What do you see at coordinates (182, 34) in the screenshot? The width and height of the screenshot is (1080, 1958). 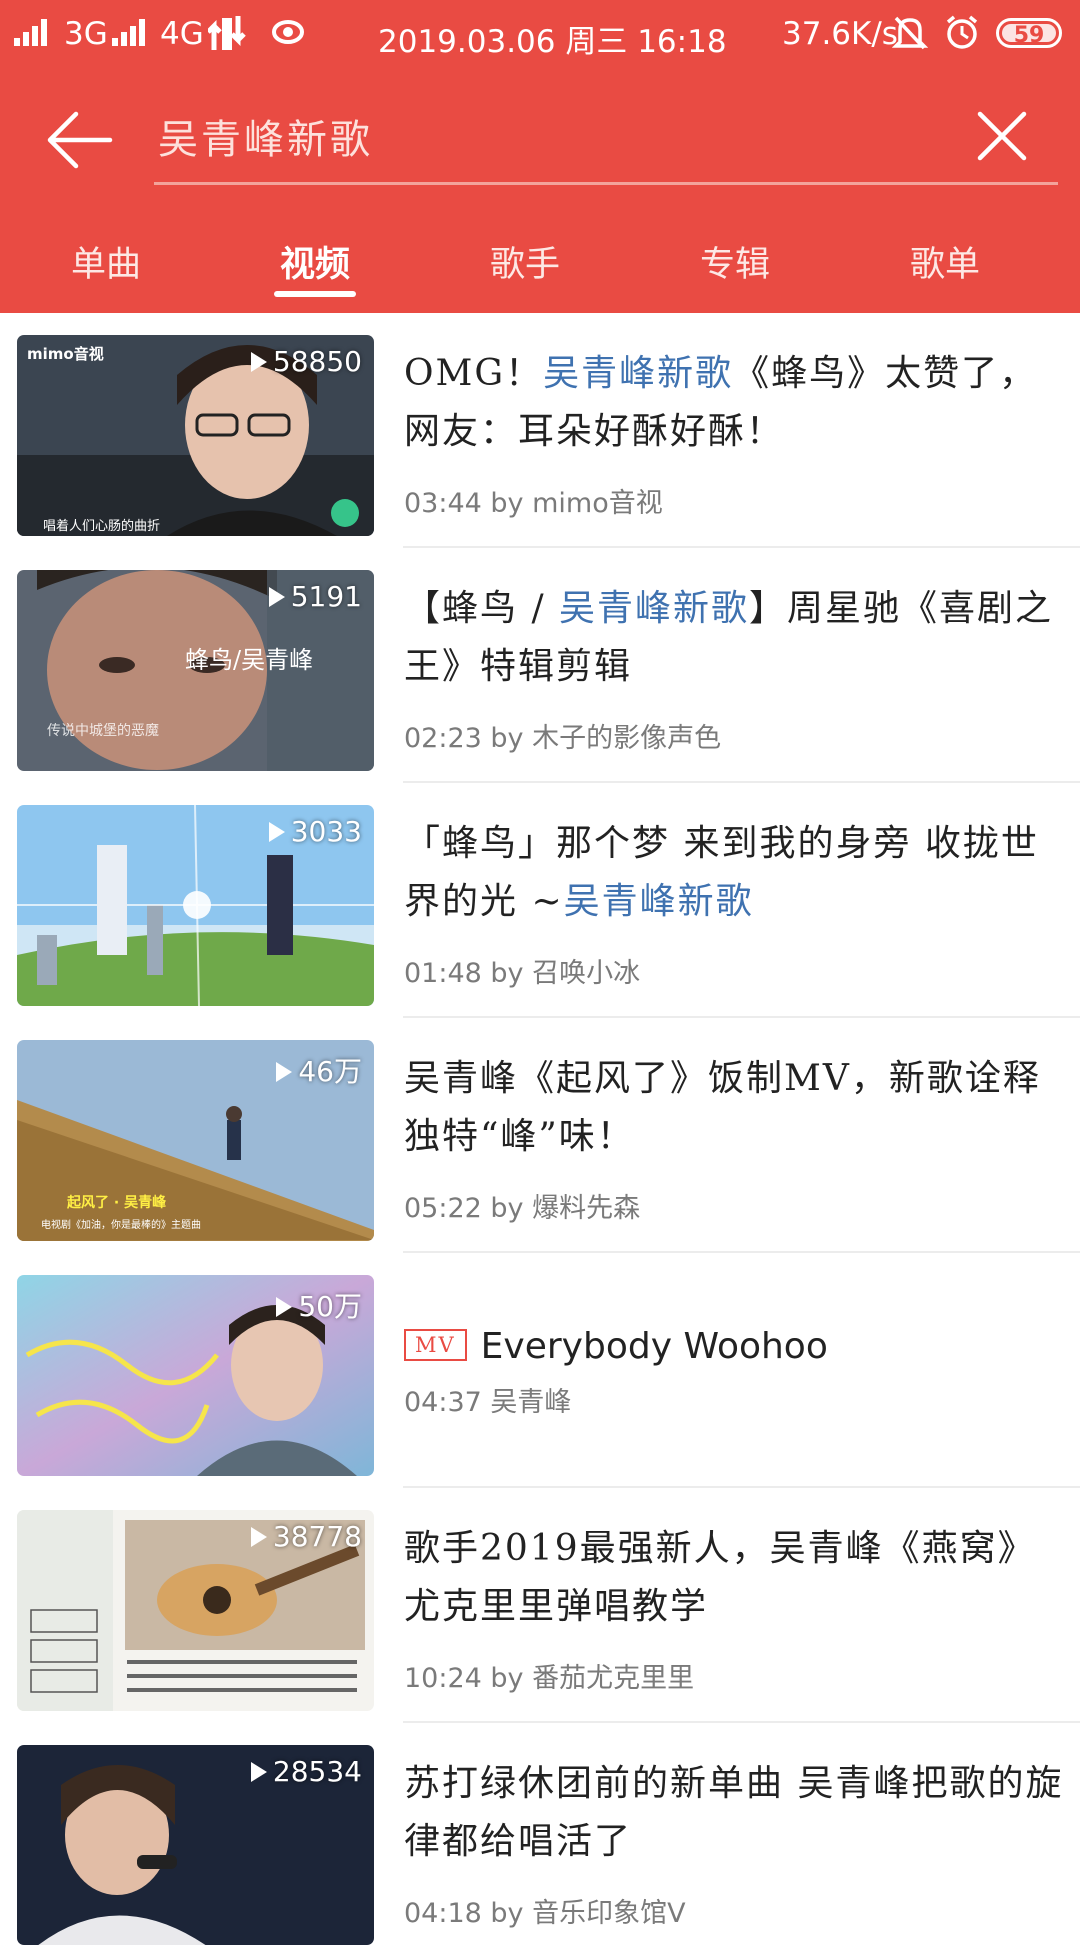 I see `network-type-2: 4G` at bounding box center [182, 34].